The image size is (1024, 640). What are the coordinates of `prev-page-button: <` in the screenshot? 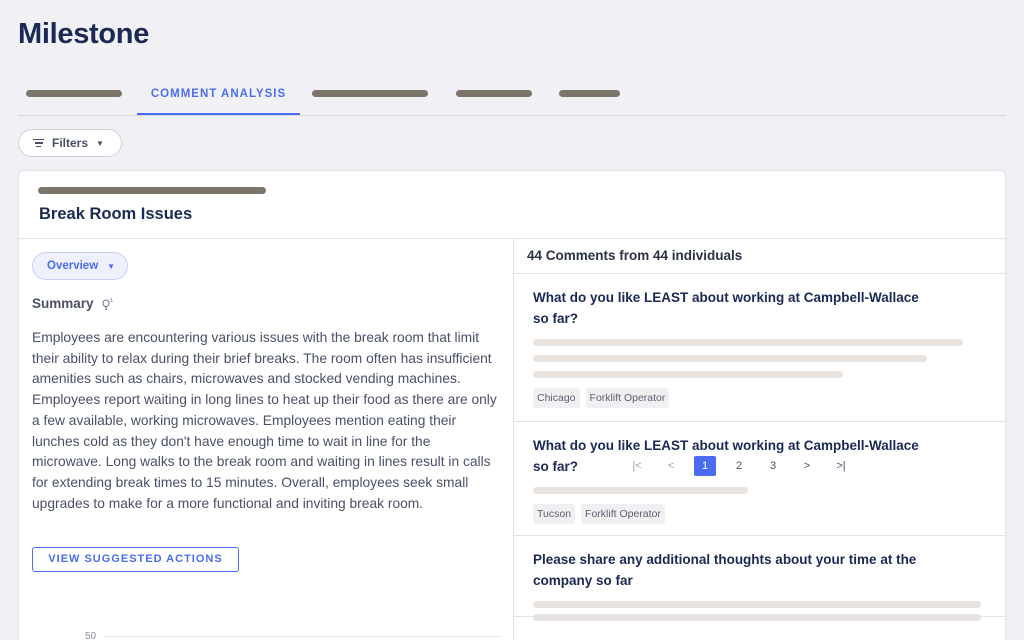 It's located at (671, 466).